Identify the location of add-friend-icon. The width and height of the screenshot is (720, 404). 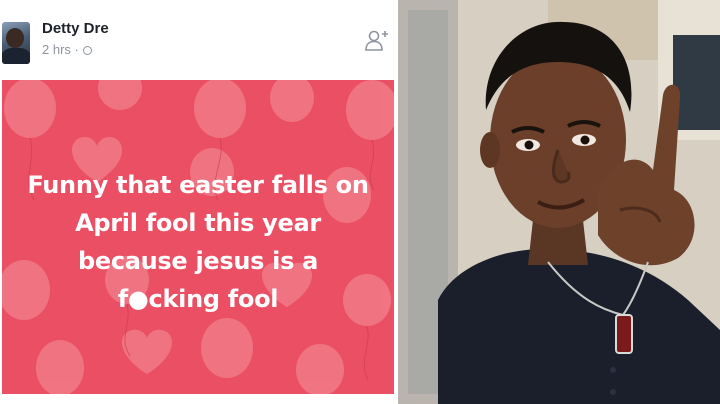
(377, 41).